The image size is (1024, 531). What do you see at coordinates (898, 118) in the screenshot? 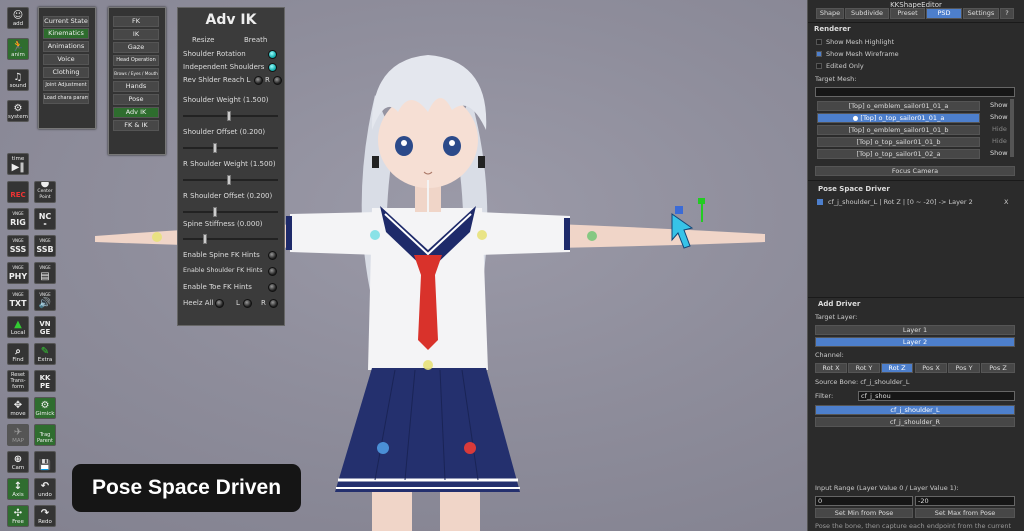
I see `mesh-item-selected: ● [Top] o_top_sailor01_01_a` at bounding box center [898, 118].